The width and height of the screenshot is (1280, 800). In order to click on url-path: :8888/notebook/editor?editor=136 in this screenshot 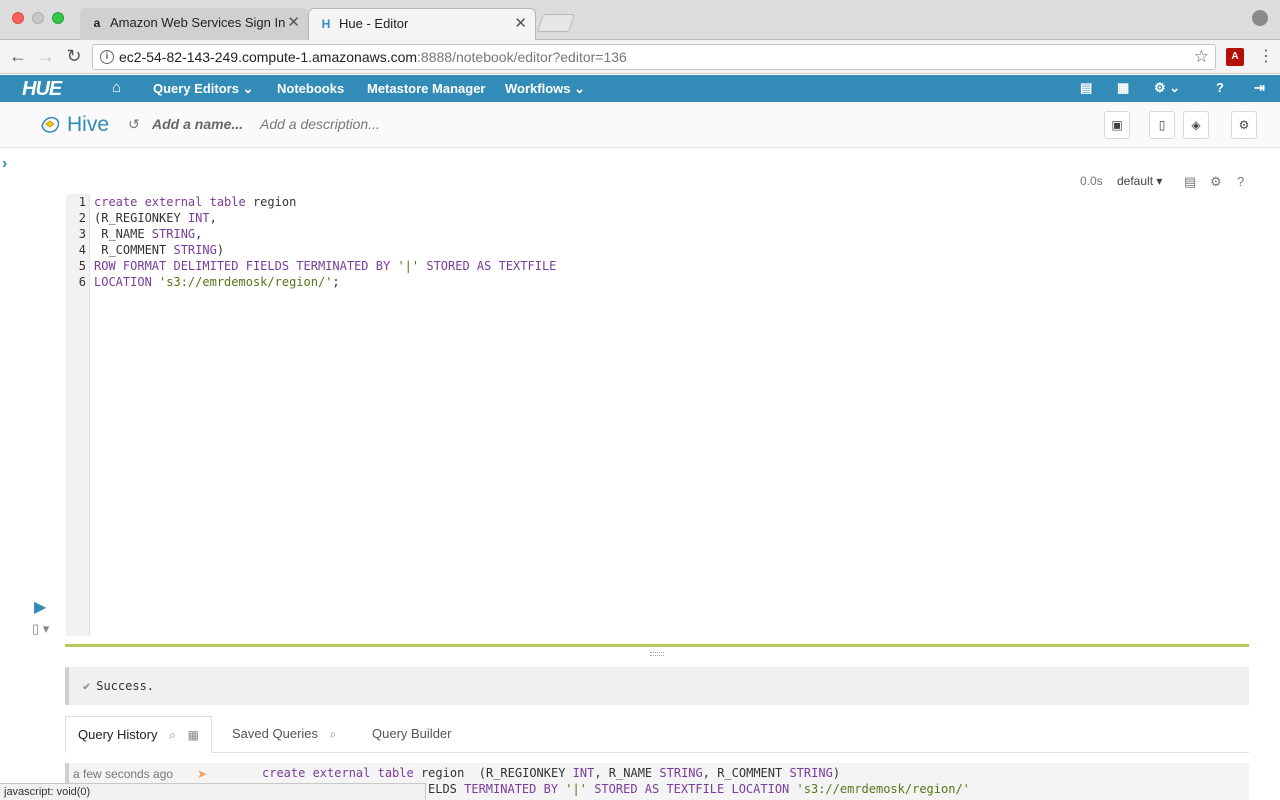, I will do `click(522, 57)`.